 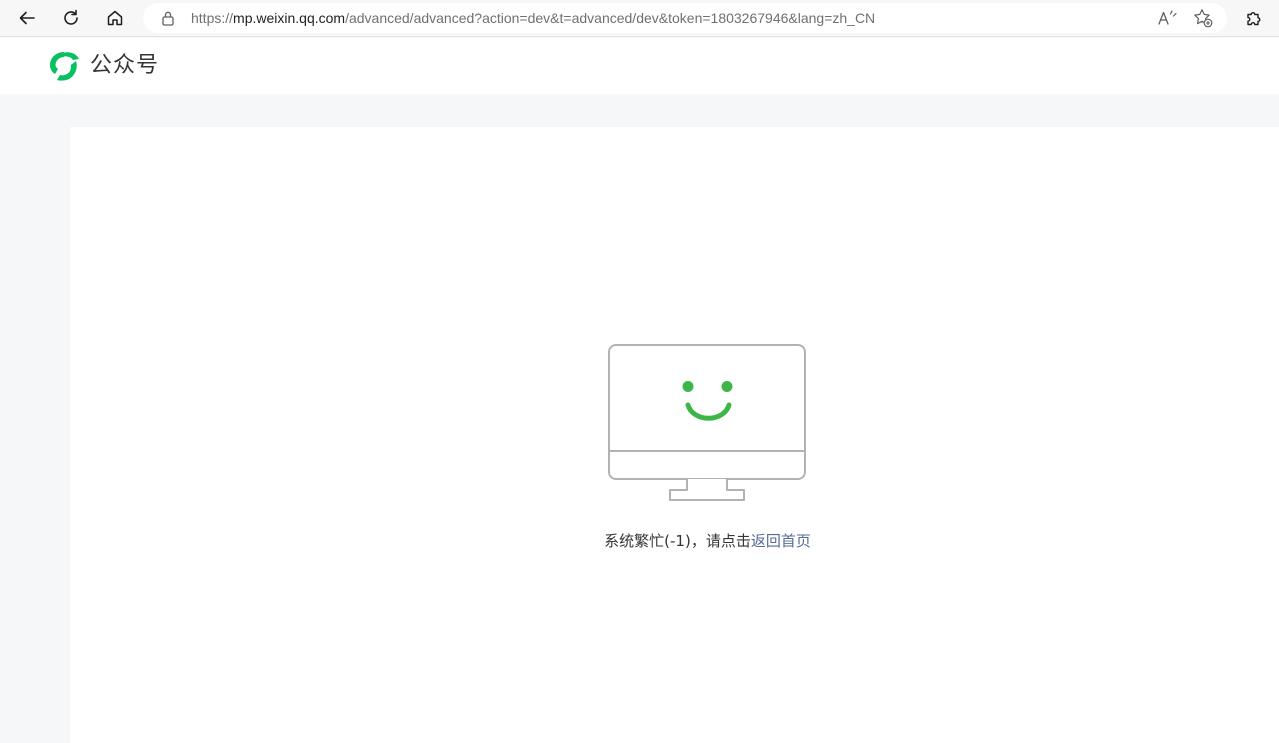 I want to click on refresh-icon, so click(x=71, y=17).